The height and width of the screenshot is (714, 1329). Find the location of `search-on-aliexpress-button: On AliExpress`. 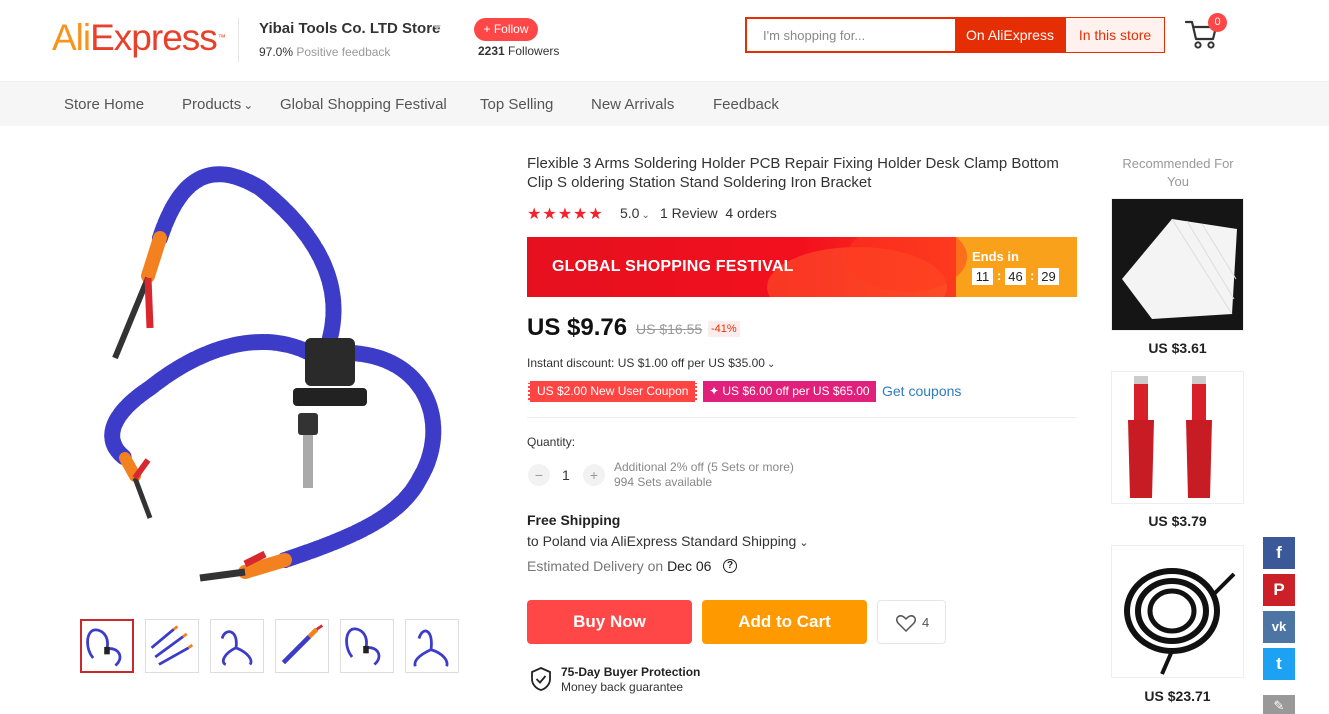

search-on-aliexpress-button: On AliExpress is located at coordinates (1010, 35).